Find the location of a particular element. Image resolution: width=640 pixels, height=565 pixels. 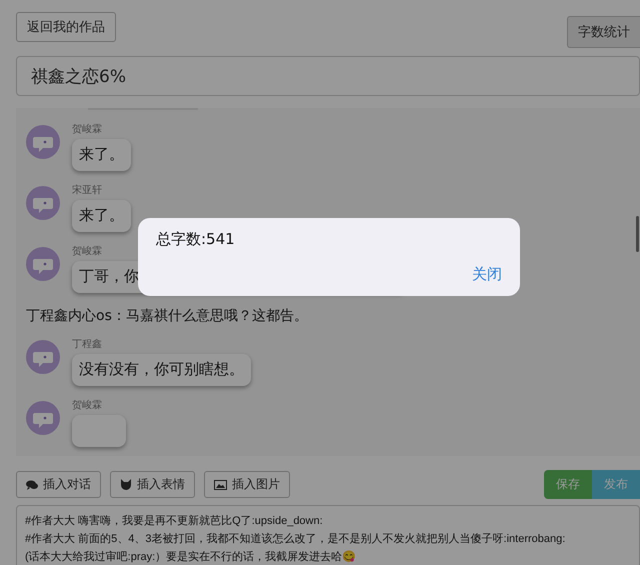

speaker-name: 宋亚轩 is located at coordinates (87, 190).